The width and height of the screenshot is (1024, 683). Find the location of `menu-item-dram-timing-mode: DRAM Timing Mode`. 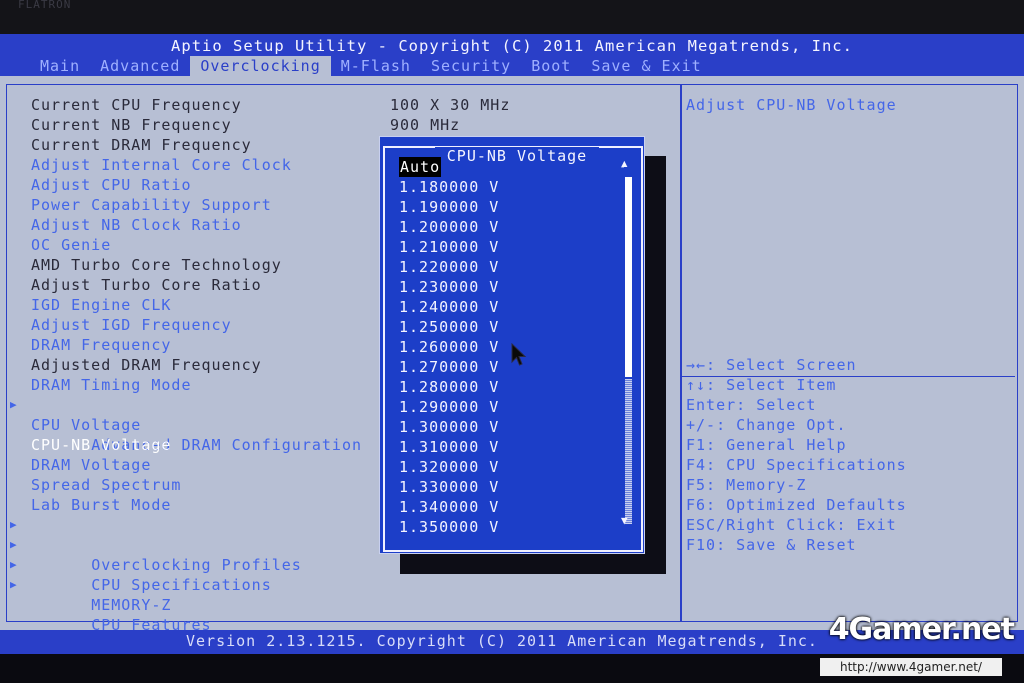

menu-item-dram-timing-mode: DRAM Timing Mode is located at coordinates (111, 385).